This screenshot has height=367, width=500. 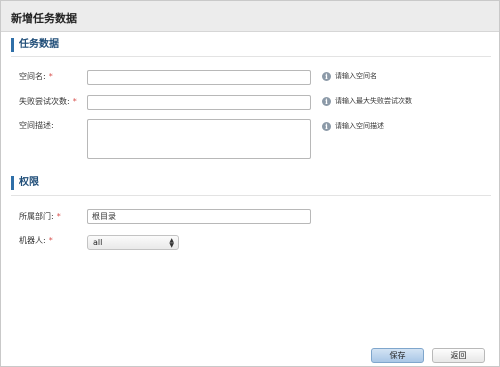 What do you see at coordinates (353, 126) in the screenshot?
I see `space-desc-hint: i 请输入空间描述` at bounding box center [353, 126].